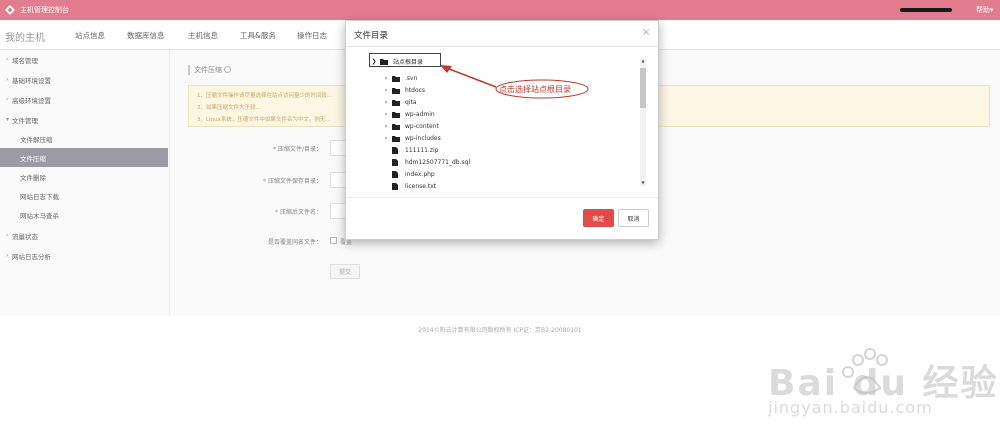 The width and height of the screenshot is (1000, 441). I want to click on sidebar-item-label: 域名管理, so click(25, 60).